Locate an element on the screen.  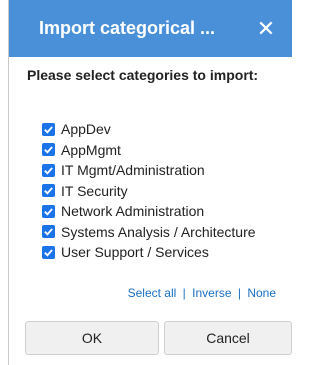
category-item: AppMgmt is located at coordinates (149, 150).